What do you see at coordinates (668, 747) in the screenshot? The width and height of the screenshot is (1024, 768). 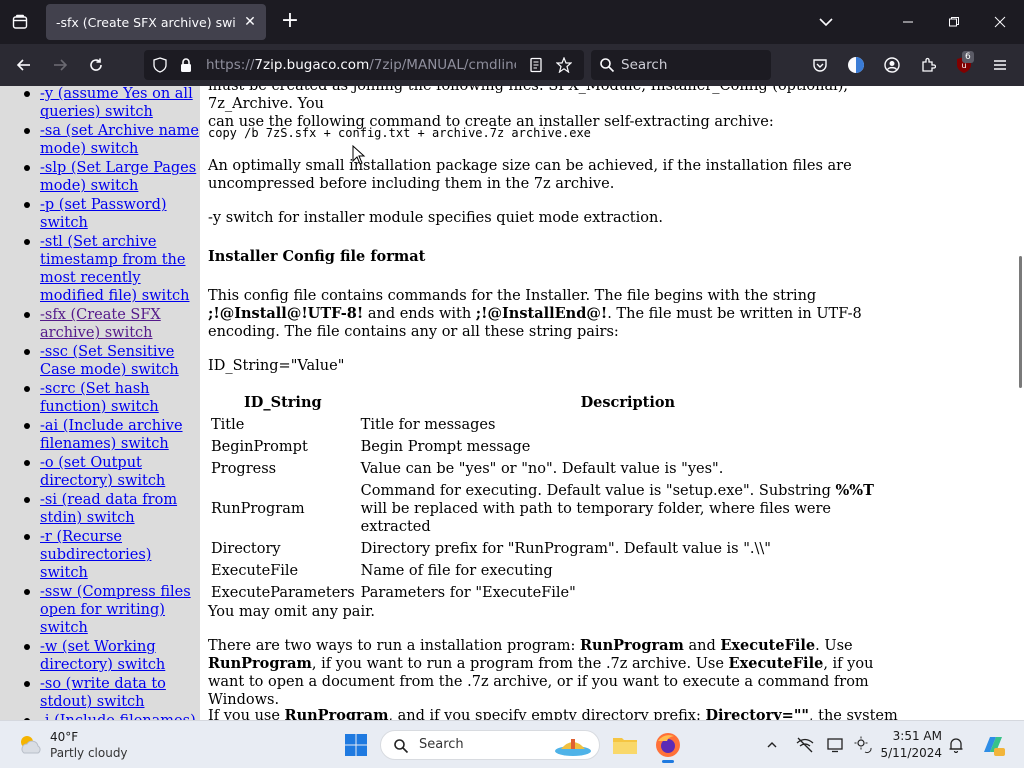 I see `firefox-icon` at bounding box center [668, 747].